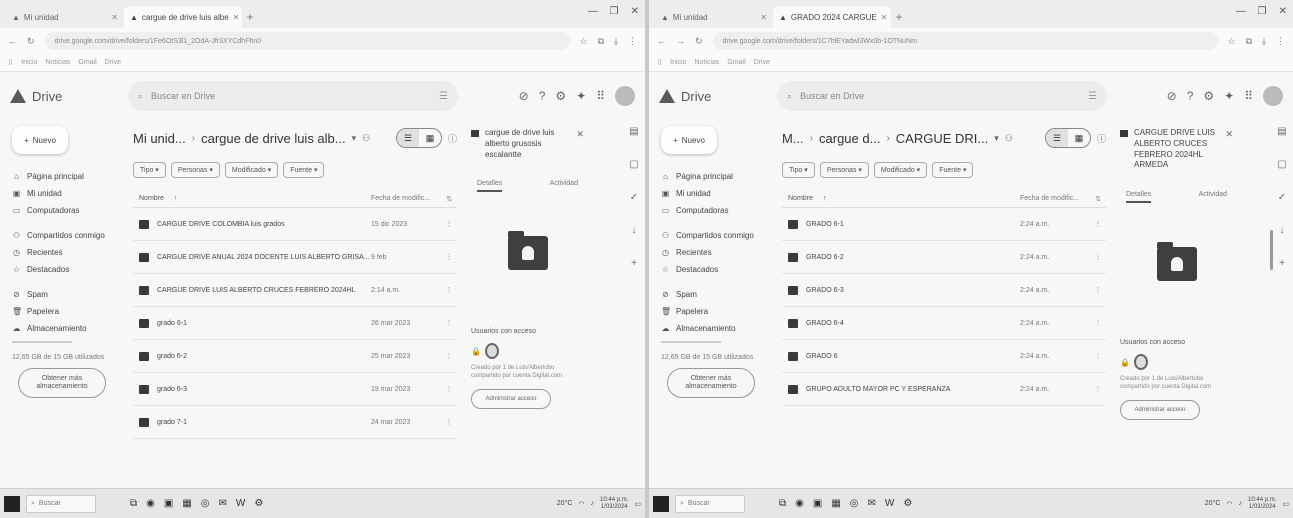 The height and width of the screenshot is (518, 1293). What do you see at coordinates (524, 96) in the screenshot?
I see `offline-icon: ⊘` at bounding box center [524, 96].